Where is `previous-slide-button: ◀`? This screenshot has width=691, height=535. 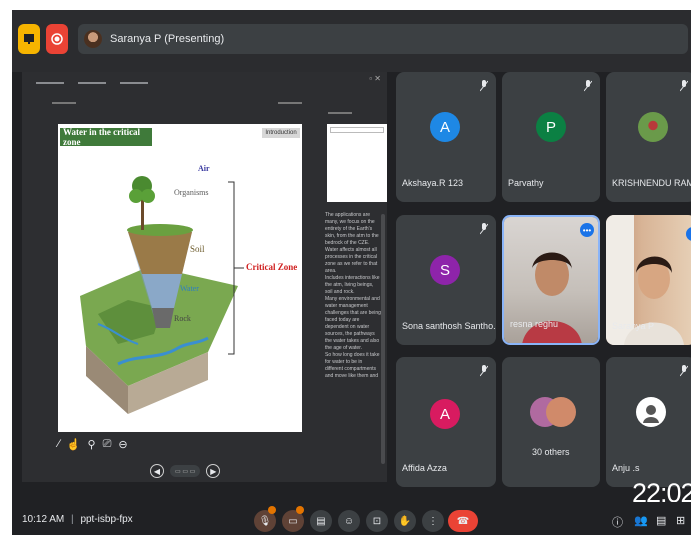 previous-slide-button: ◀ is located at coordinates (157, 471).